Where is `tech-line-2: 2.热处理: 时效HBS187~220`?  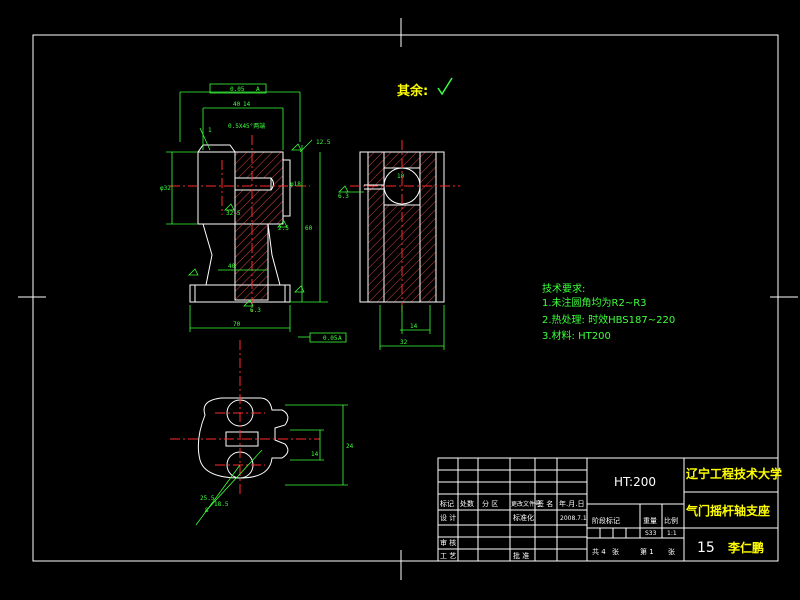
tech-line-2: 2.热处理: 时效HBS187~220 is located at coordinates (608, 319).